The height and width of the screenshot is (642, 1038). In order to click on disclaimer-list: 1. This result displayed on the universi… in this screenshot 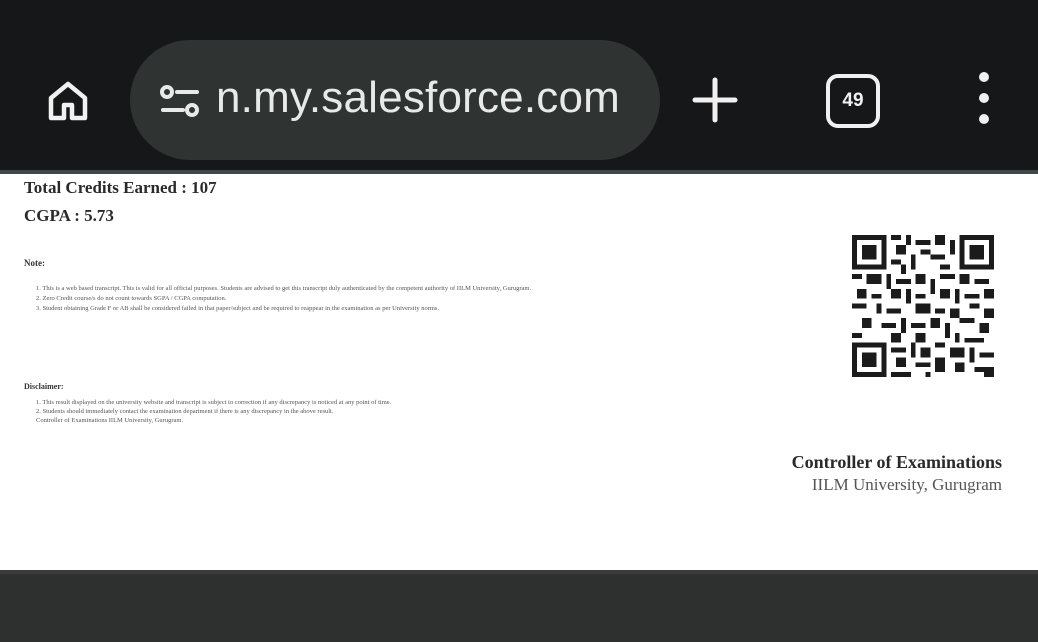, I will do `click(416, 411)`.